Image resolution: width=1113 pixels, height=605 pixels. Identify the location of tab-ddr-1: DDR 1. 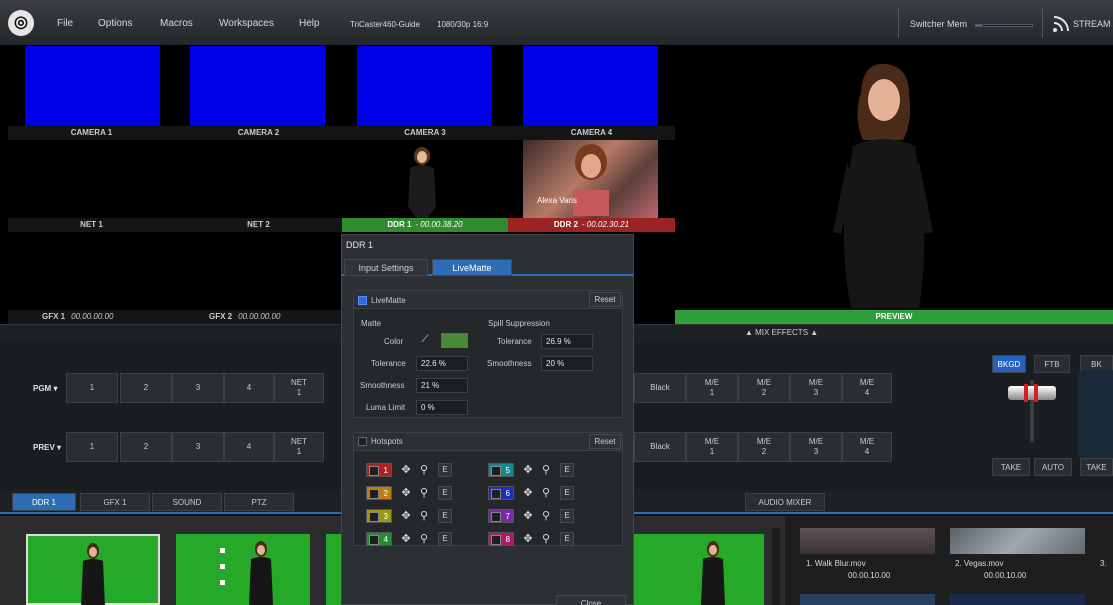
(44, 502).